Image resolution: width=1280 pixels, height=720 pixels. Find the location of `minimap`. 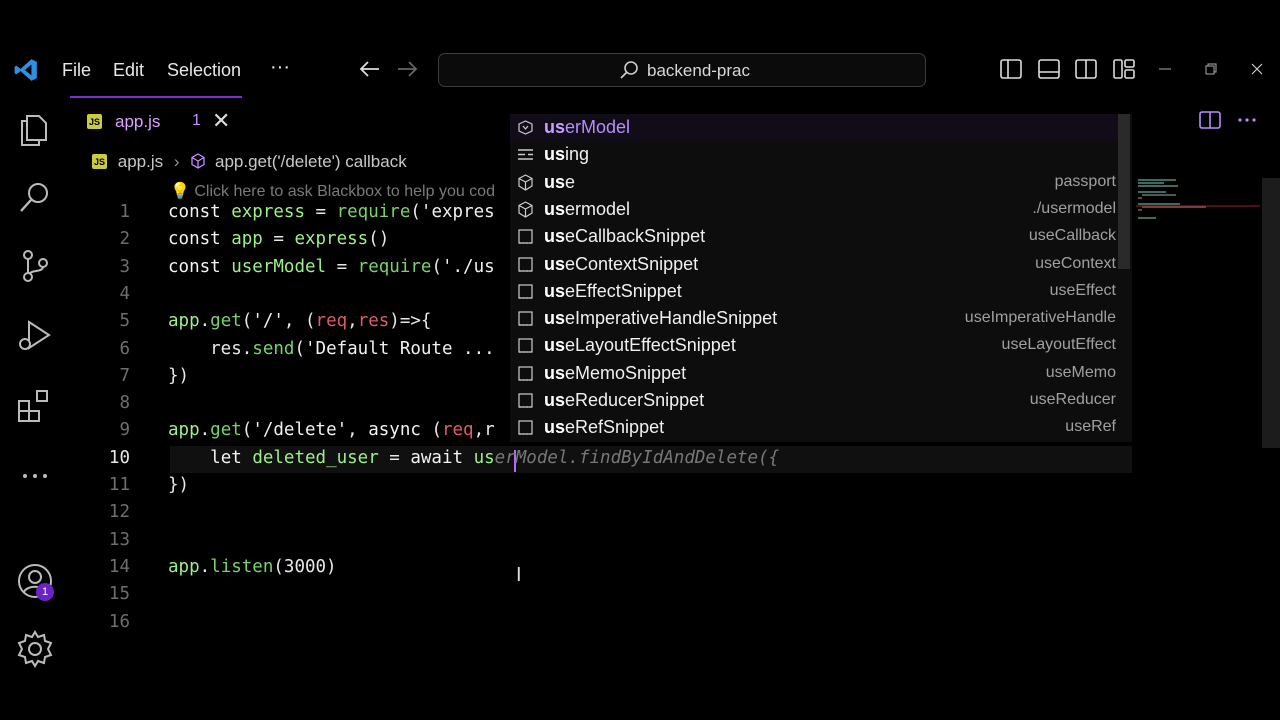

minimap is located at coordinates (1198, 208).